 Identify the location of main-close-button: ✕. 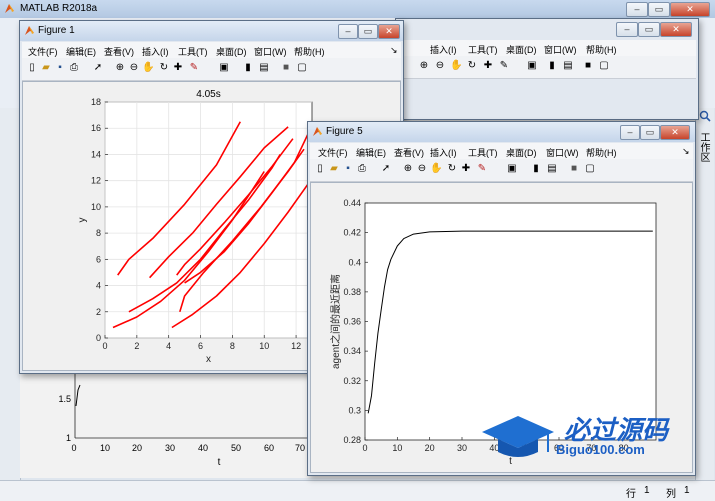
(690, 9).